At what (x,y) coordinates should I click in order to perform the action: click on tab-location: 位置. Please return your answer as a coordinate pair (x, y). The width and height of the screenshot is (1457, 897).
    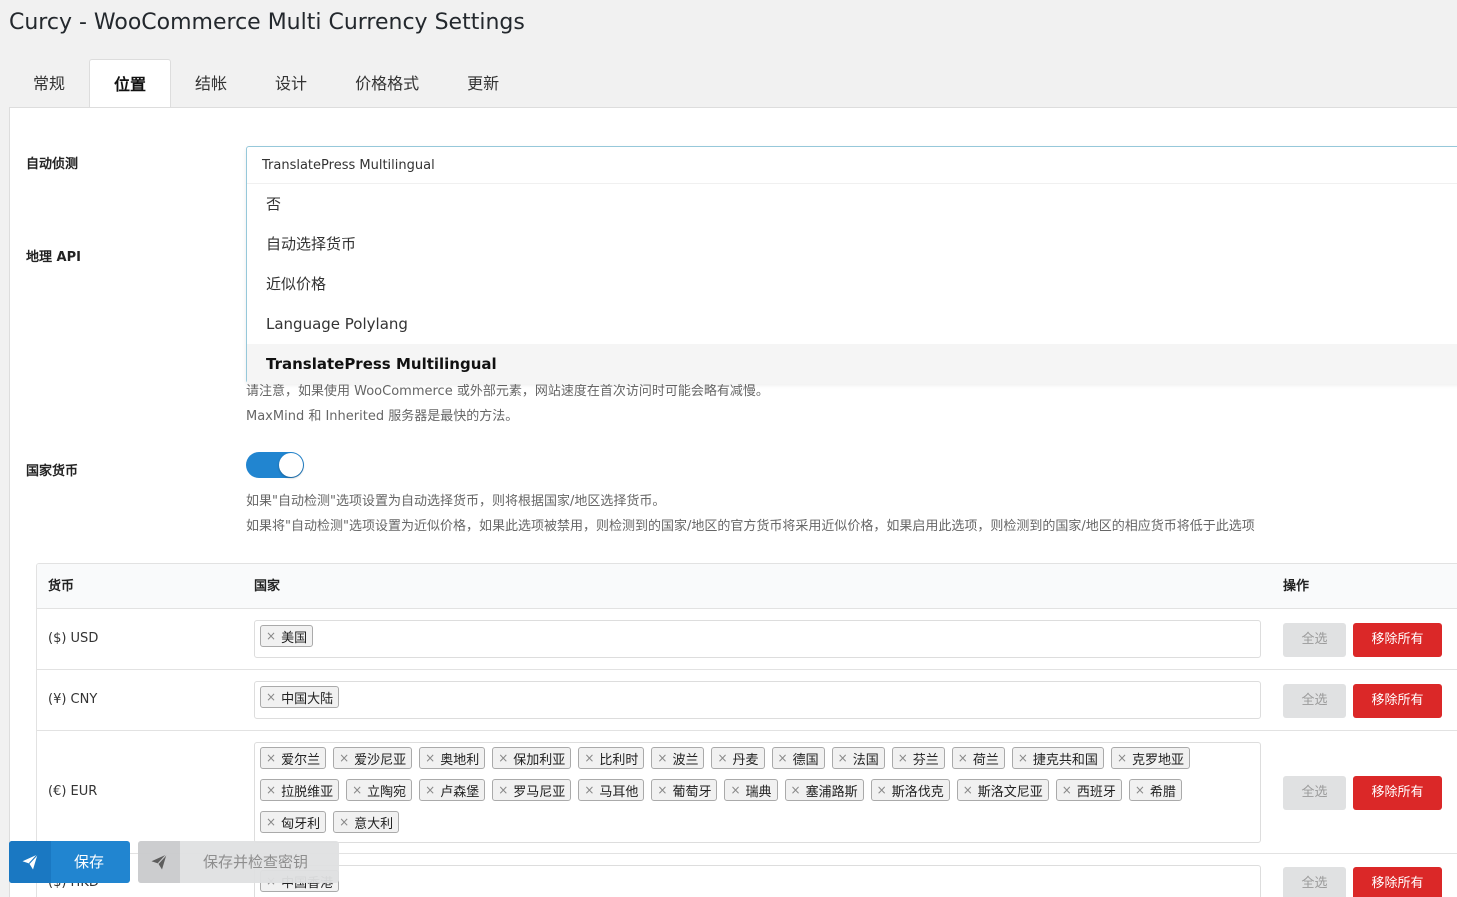
    Looking at the image, I should click on (130, 84).